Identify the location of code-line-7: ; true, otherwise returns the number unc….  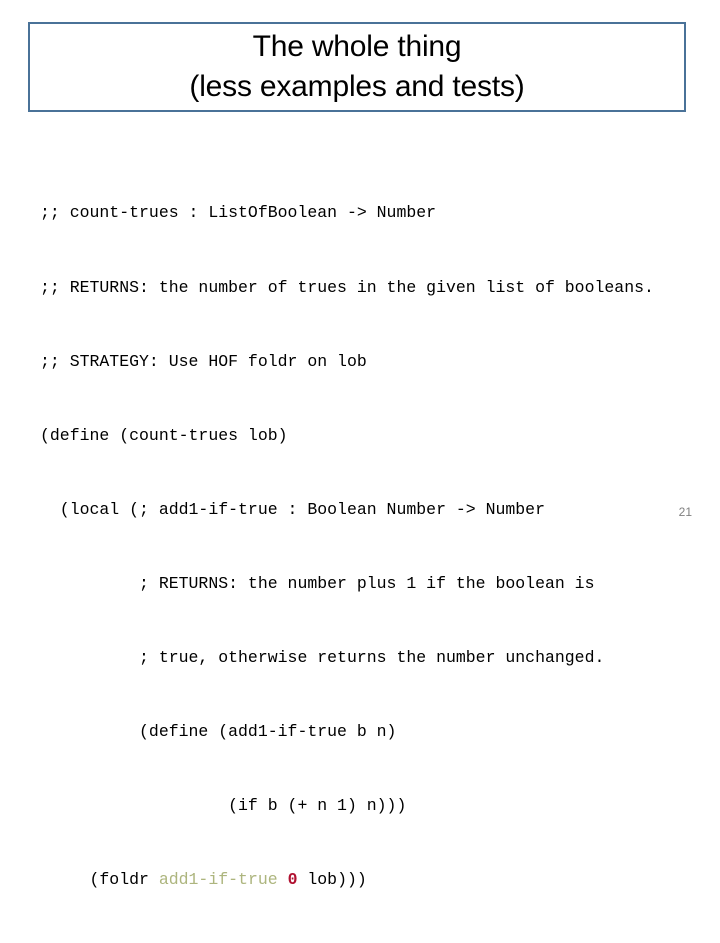
(322, 658).